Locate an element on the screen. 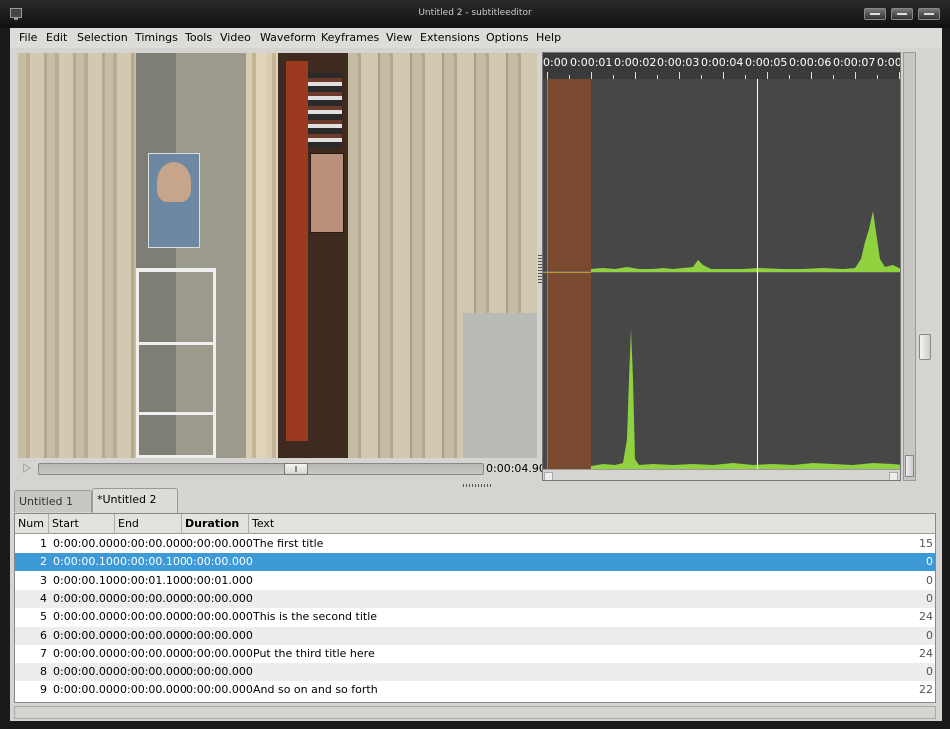  menu-timings: Timings is located at coordinates (156, 38).